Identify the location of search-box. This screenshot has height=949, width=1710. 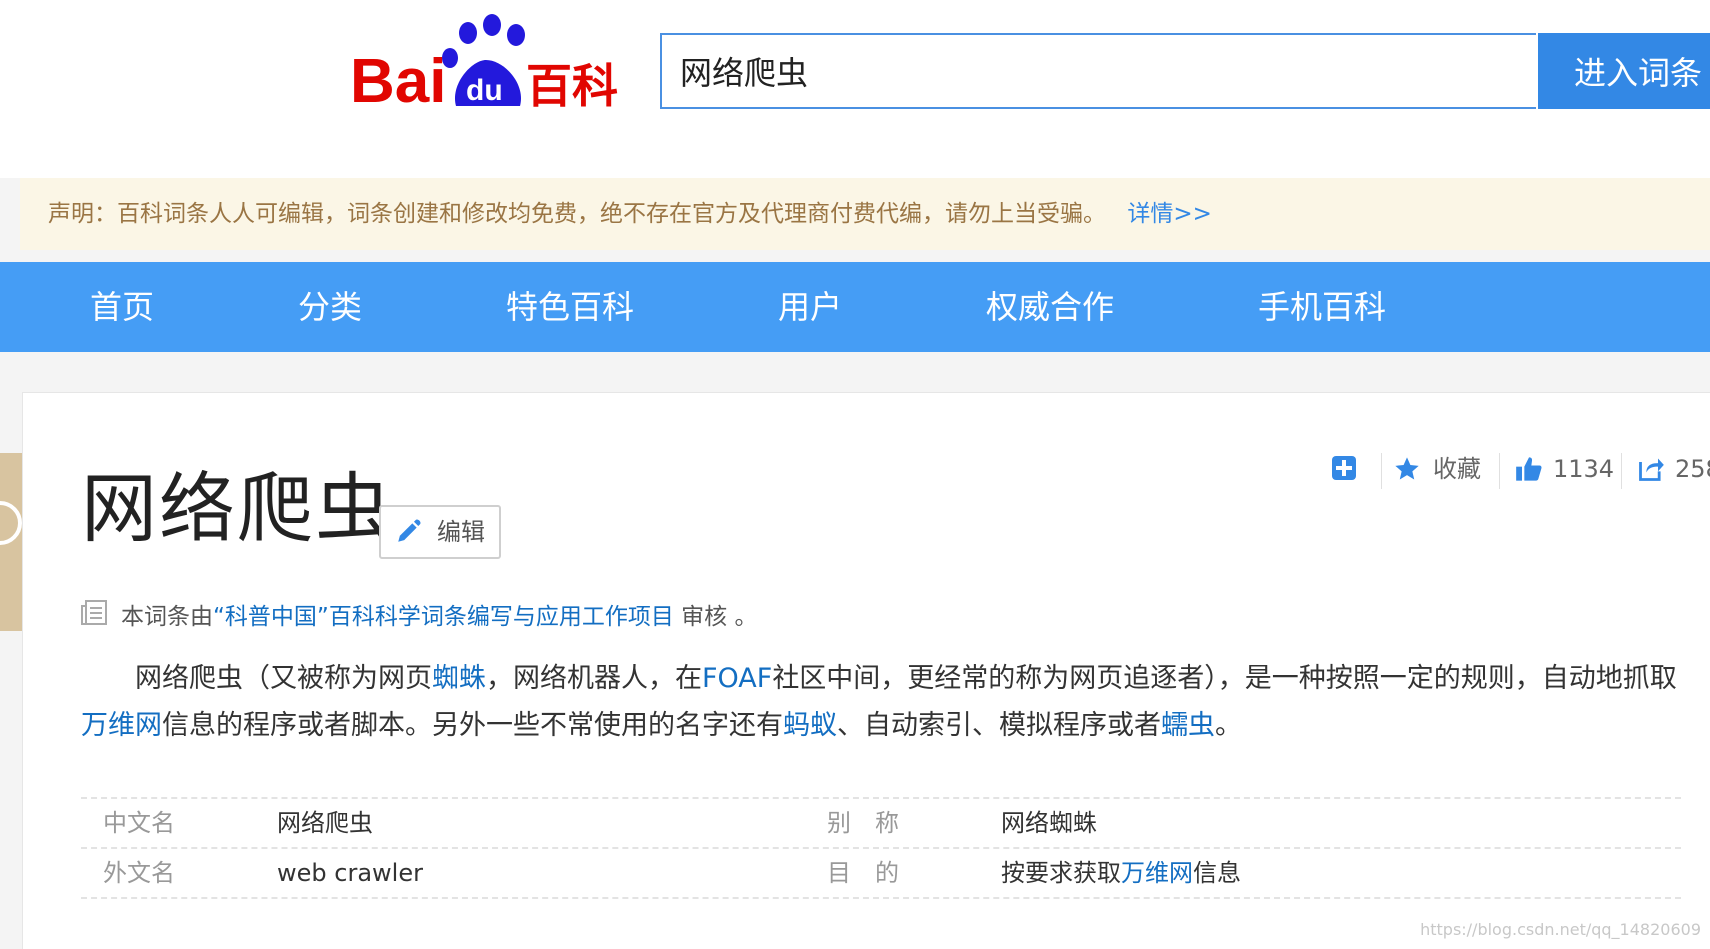
(1098, 71).